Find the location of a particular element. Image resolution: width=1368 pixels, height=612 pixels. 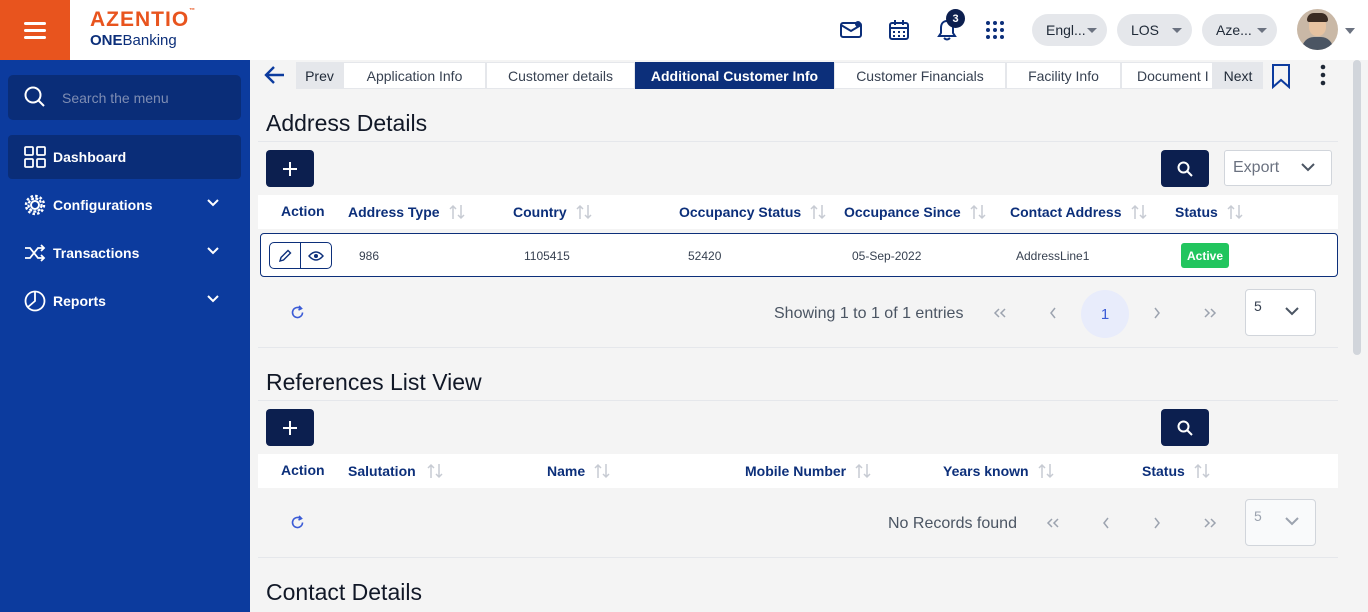

row-actions is located at coordinates (300, 255).